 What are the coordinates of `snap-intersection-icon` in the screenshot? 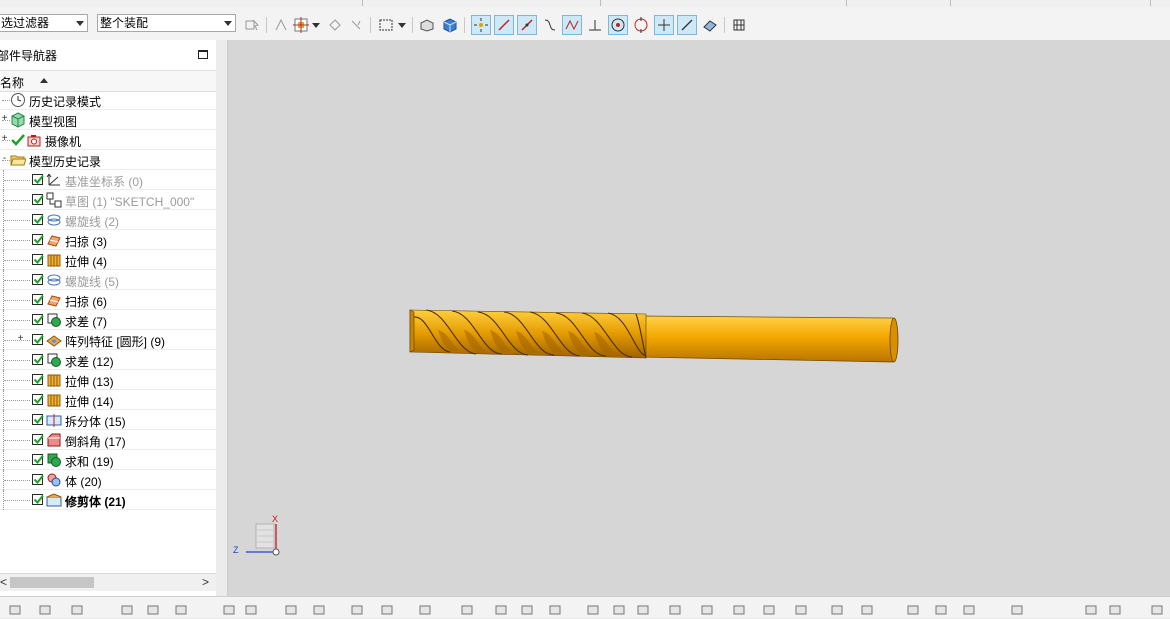 It's located at (572, 25).